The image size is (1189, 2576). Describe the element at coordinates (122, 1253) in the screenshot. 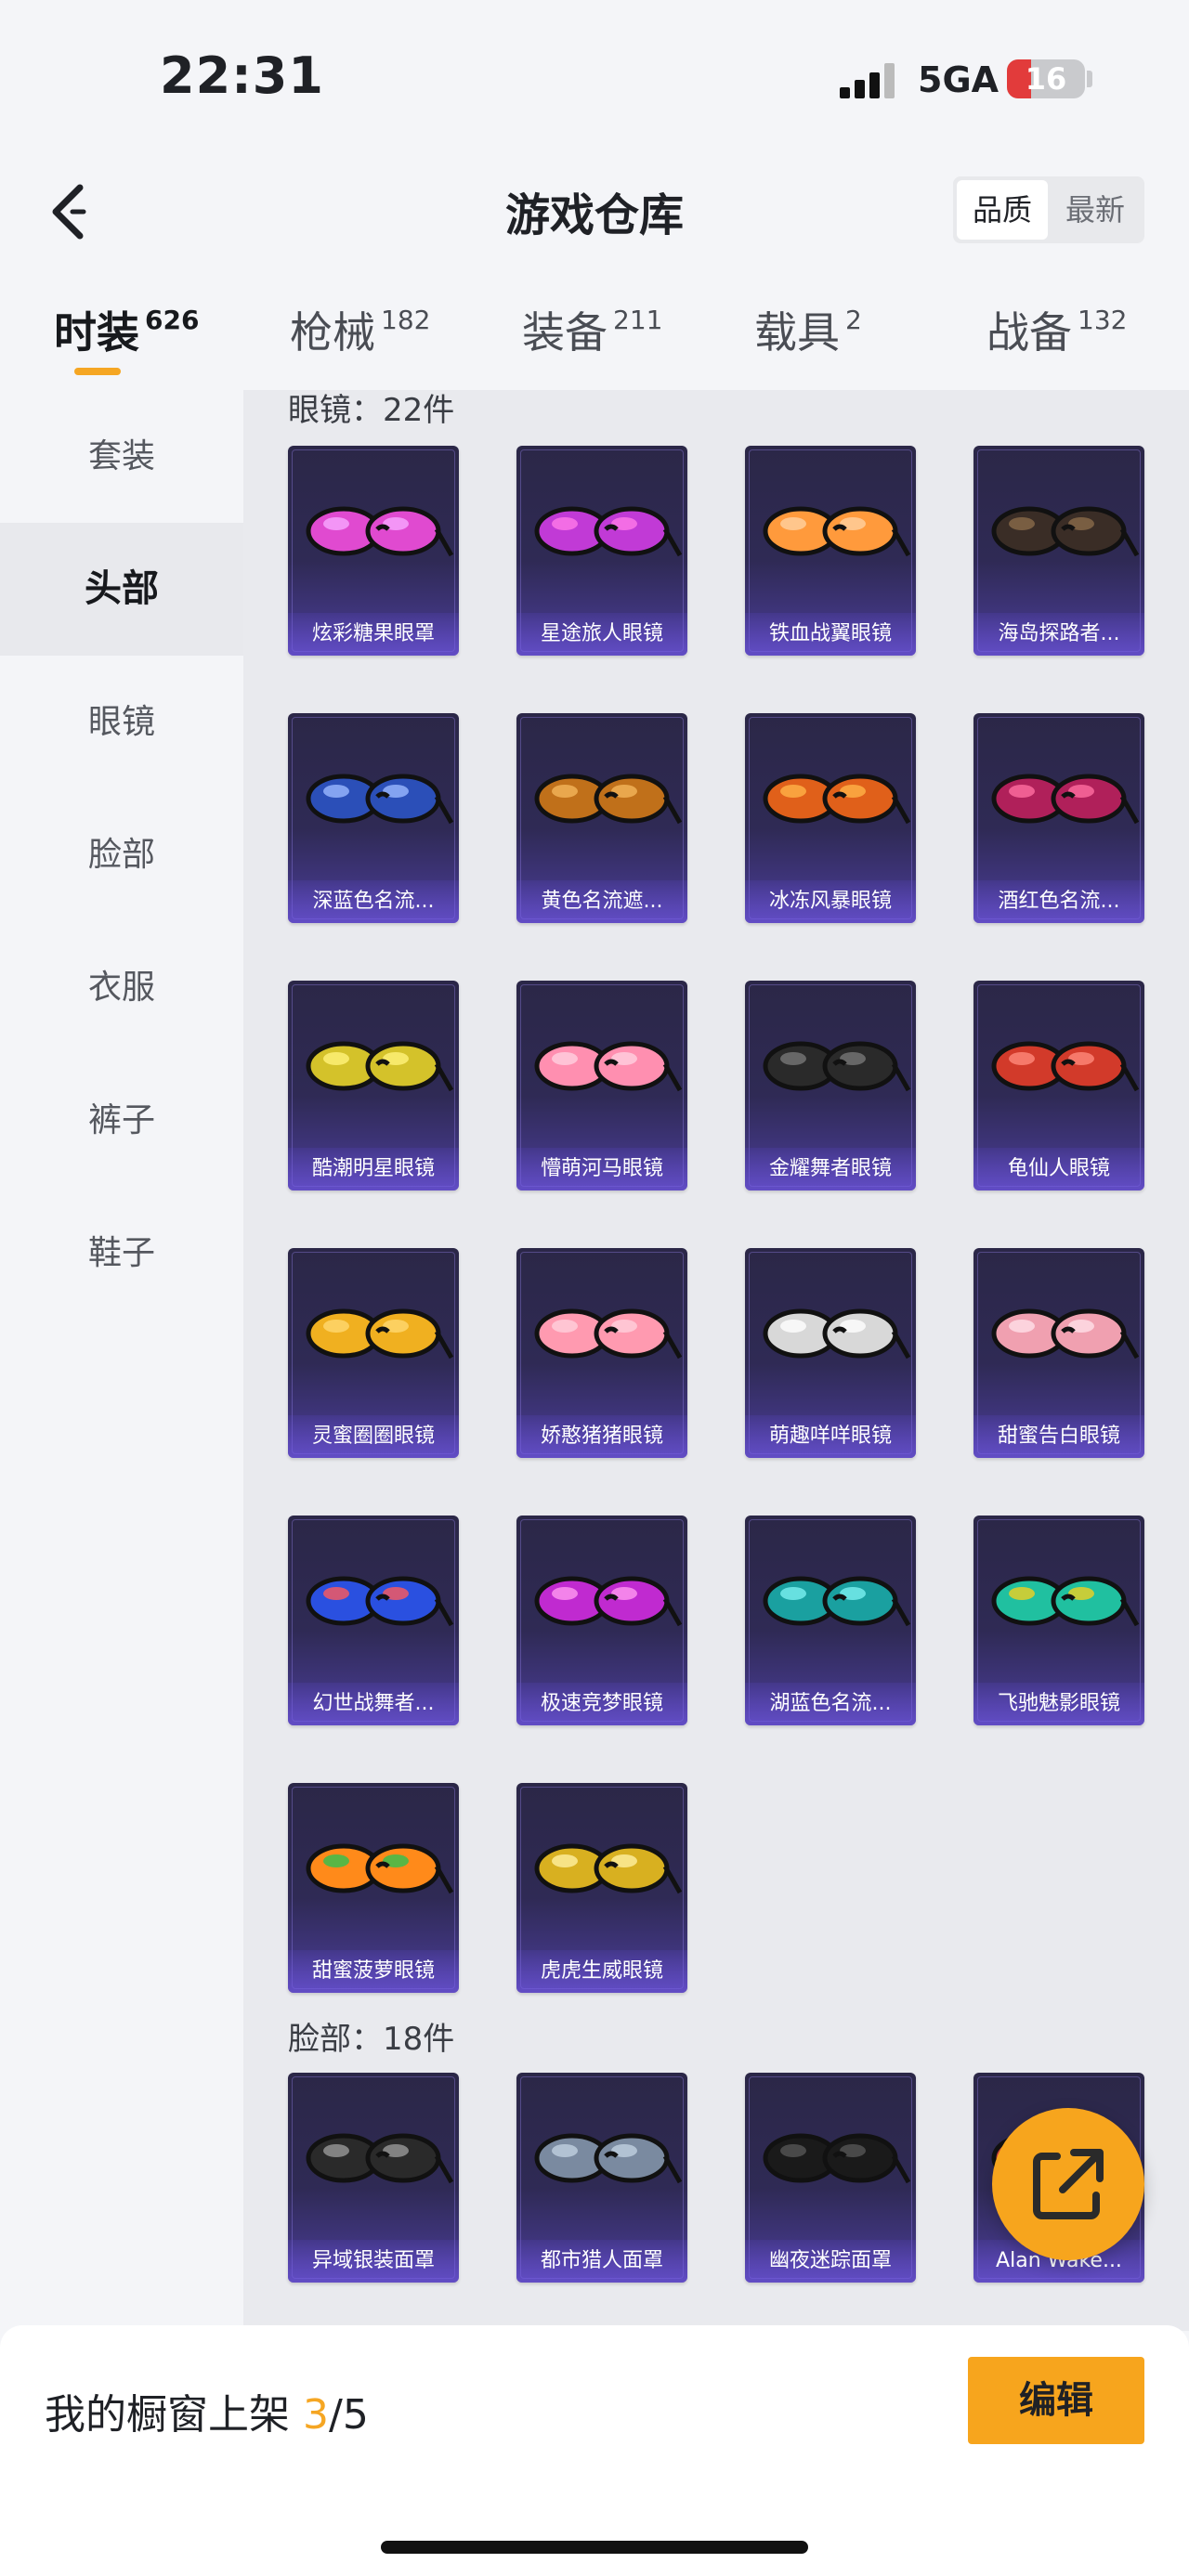

I see `sidebar-item-shoes: 鞋子` at that location.